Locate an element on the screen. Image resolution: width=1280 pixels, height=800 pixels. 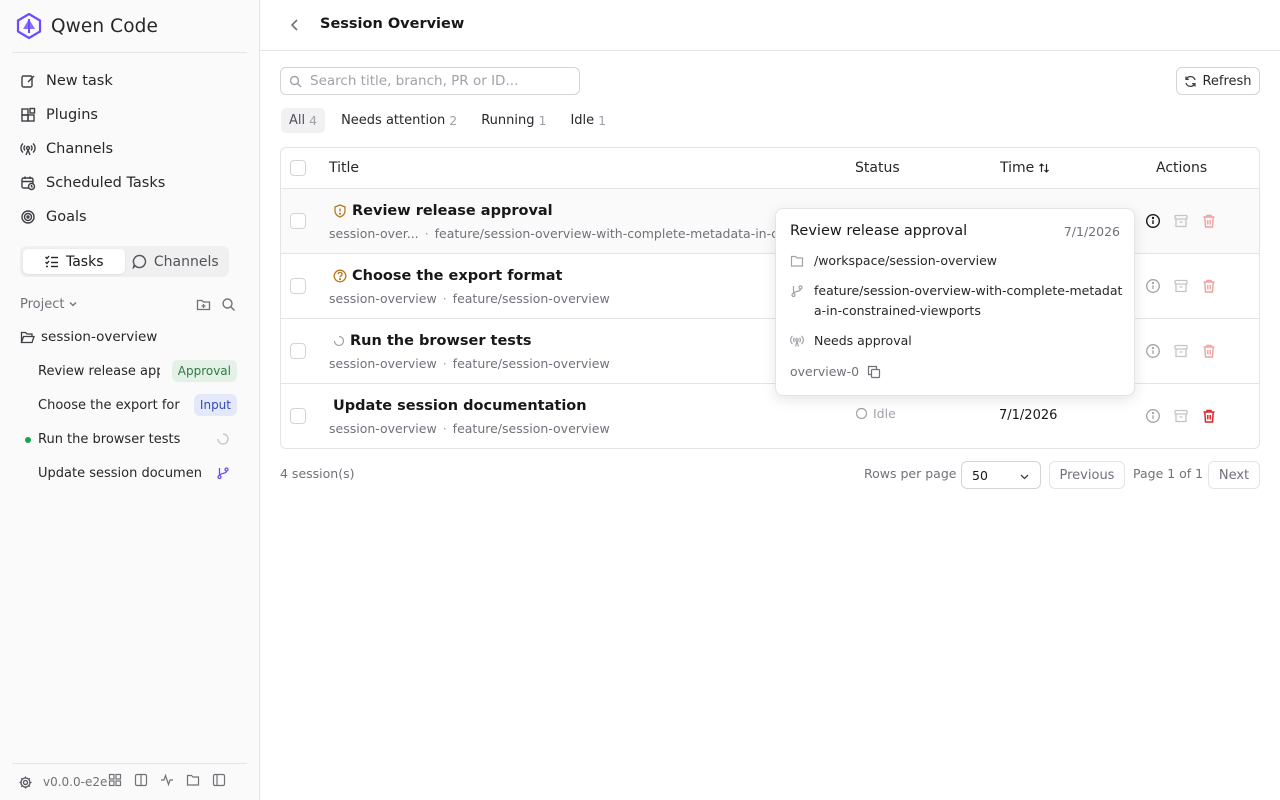
popover-path: /workspace/session-overview is located at coordinates (893, 261).